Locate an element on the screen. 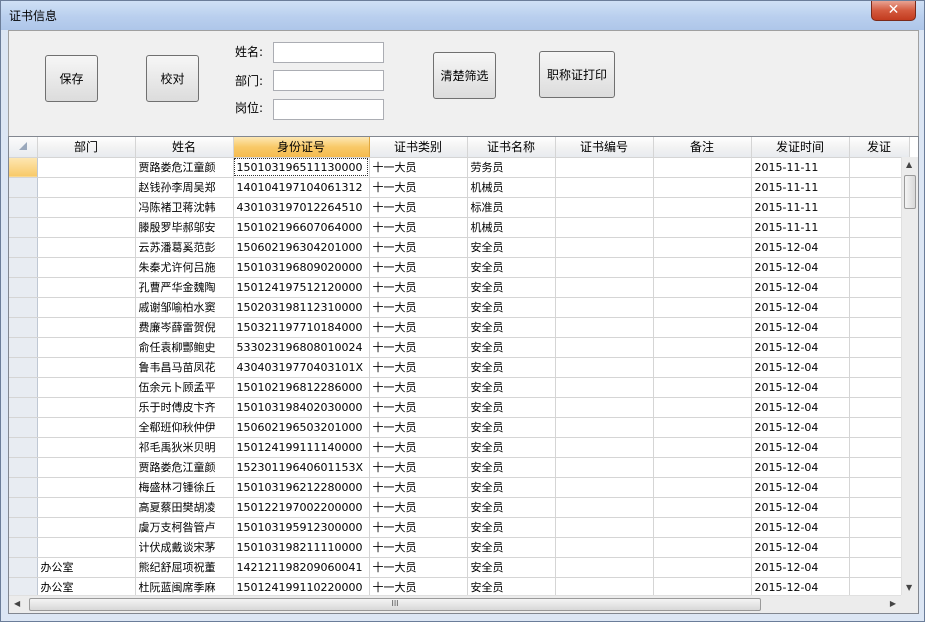 This screenshot has height=622, width=925. grid-cell: 滕殷罗毕郝邬安 is located at coordinates (184, 227).